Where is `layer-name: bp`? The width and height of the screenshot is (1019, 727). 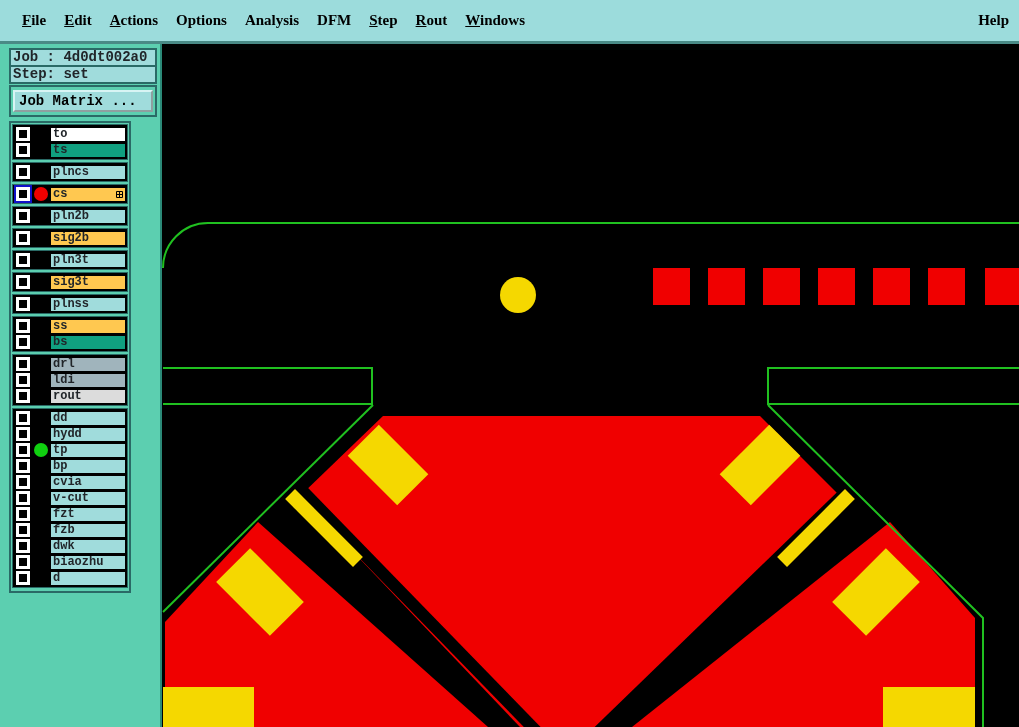
layer-name: bp is located at coordinates (88, 466).